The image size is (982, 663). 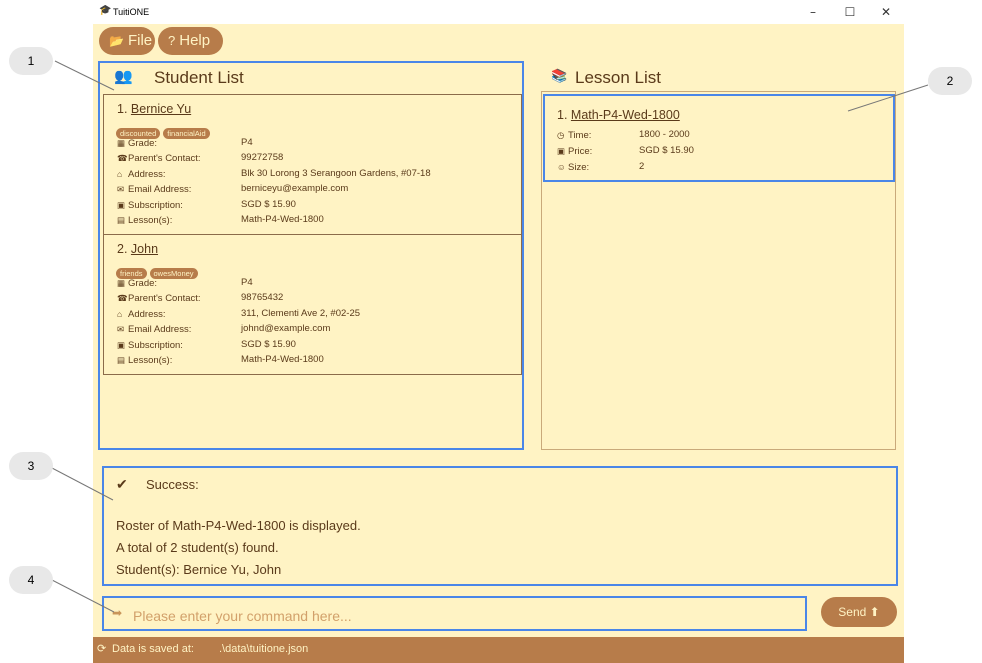 I want to click on callout-4: 4, so click(x=31, y=580).